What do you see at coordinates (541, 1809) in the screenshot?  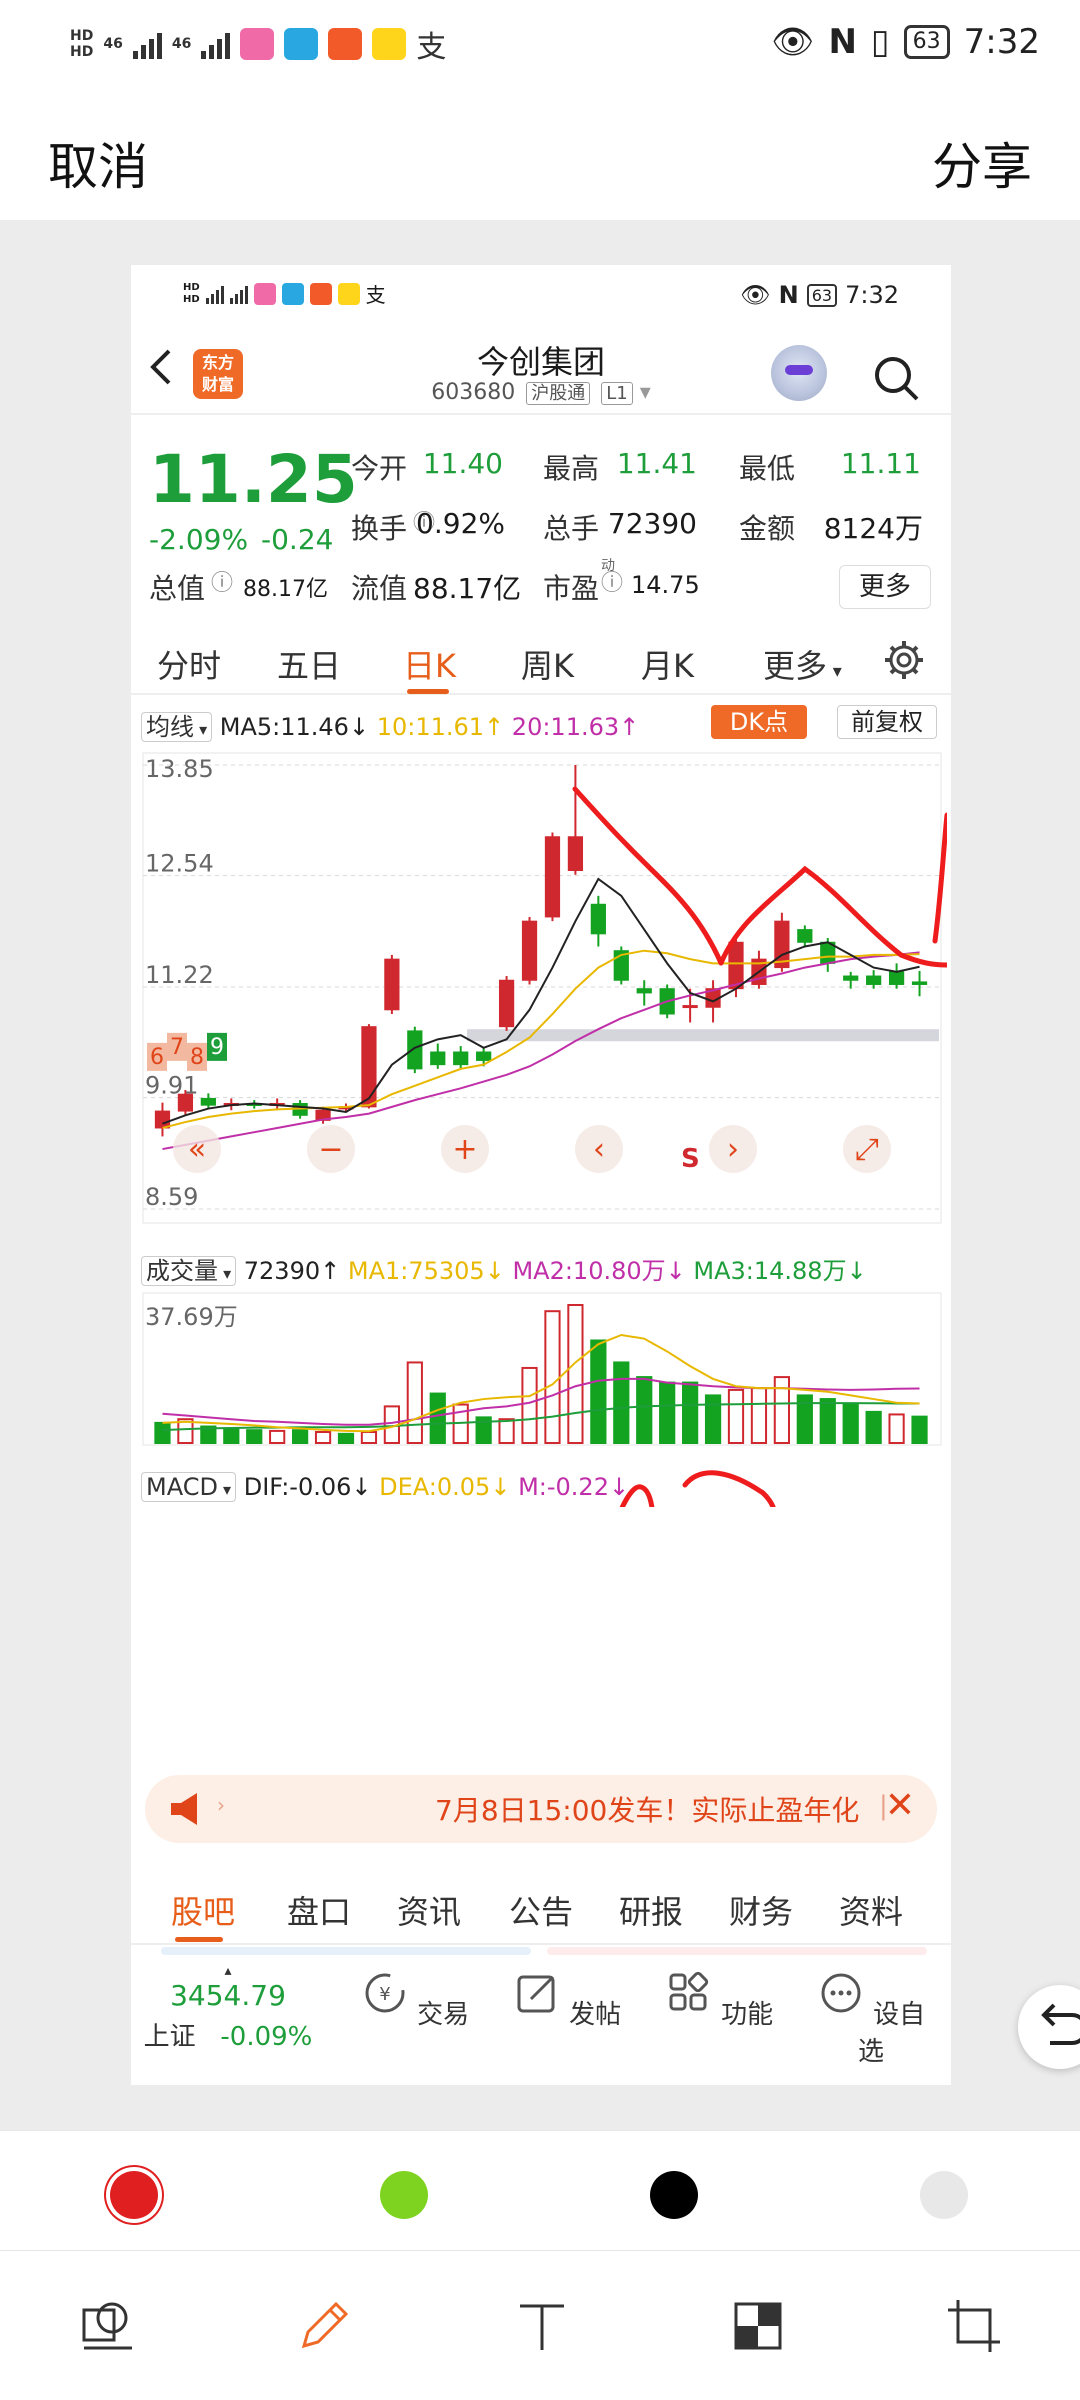 I see `promo-banner: › 7月8日15:00发车！实际止盈年化 | ✕` at bounding box center [541, 1809].